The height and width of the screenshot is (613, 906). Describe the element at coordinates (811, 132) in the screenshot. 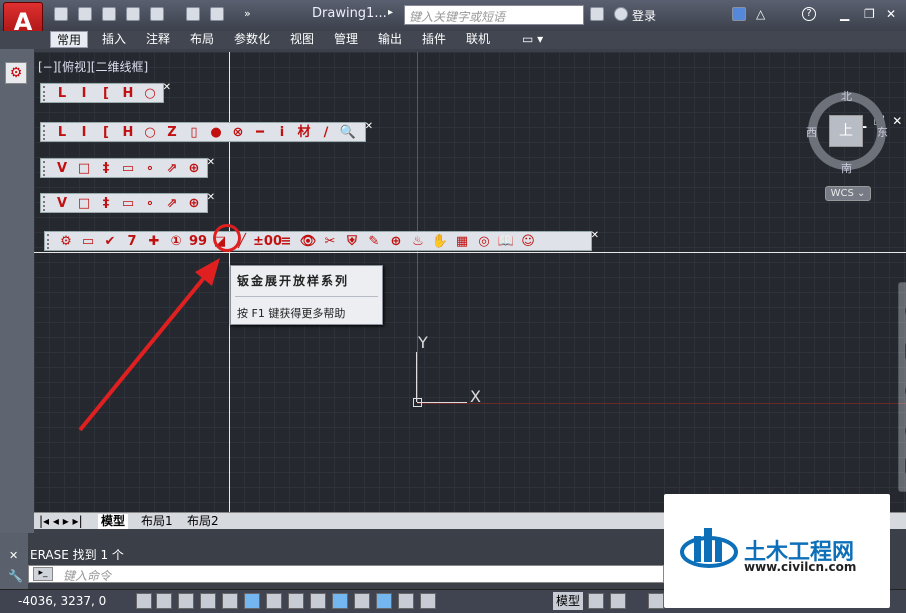

I see `viewcube-west: 西` at that location.